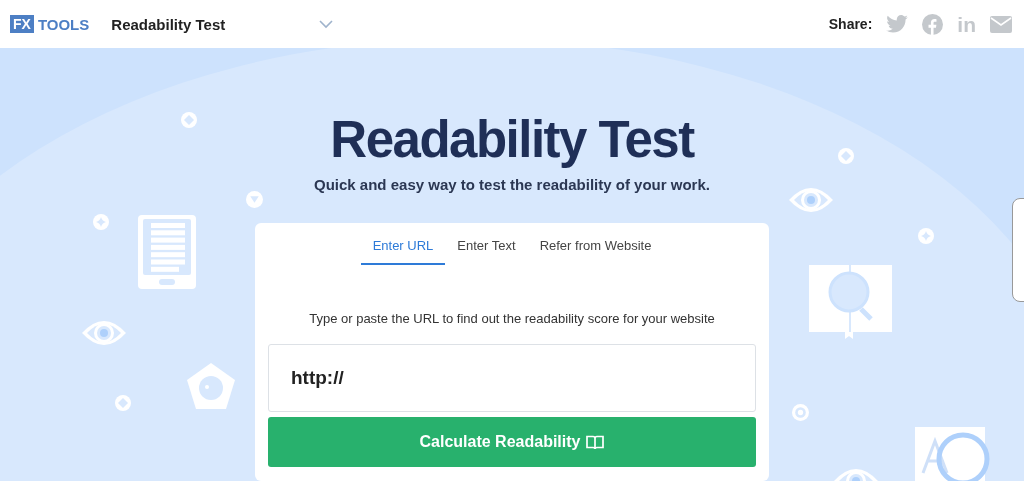 The image size is (1024, 481). What do you see at coordinates (167, 252) in the screenshot?
I see `tablet-icon` at bounding box center [167, 252].